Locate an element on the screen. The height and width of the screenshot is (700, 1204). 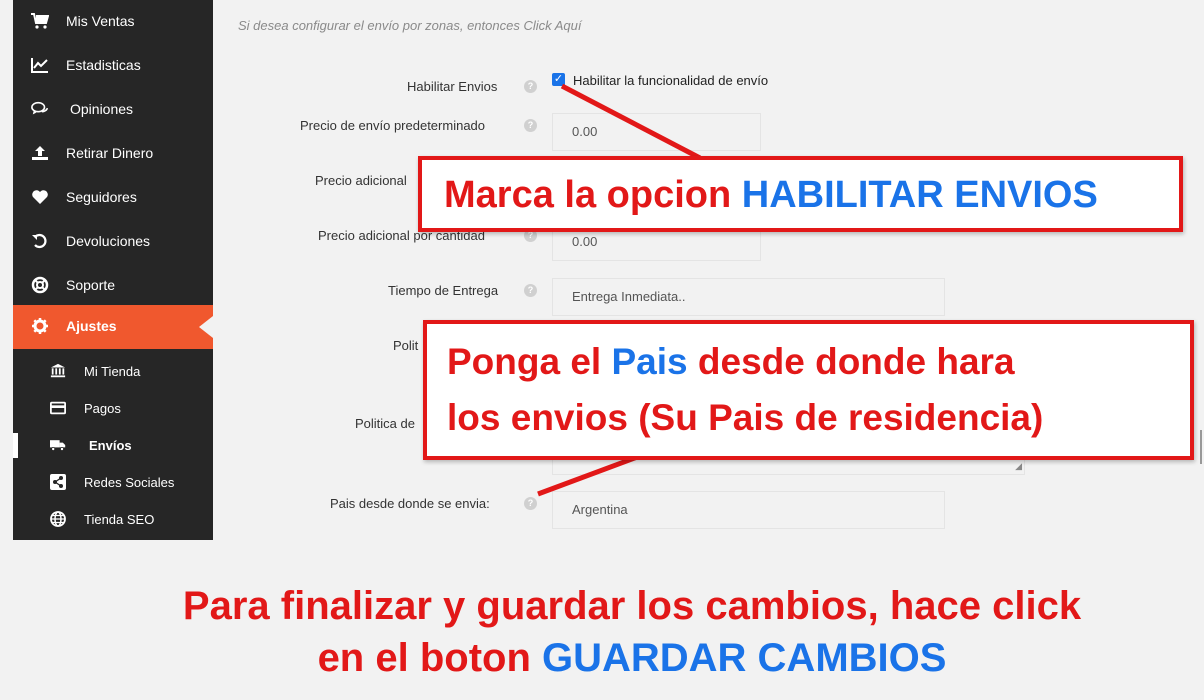
submenu-item-label: Mi Tienda is located at coordinates (112, 371).